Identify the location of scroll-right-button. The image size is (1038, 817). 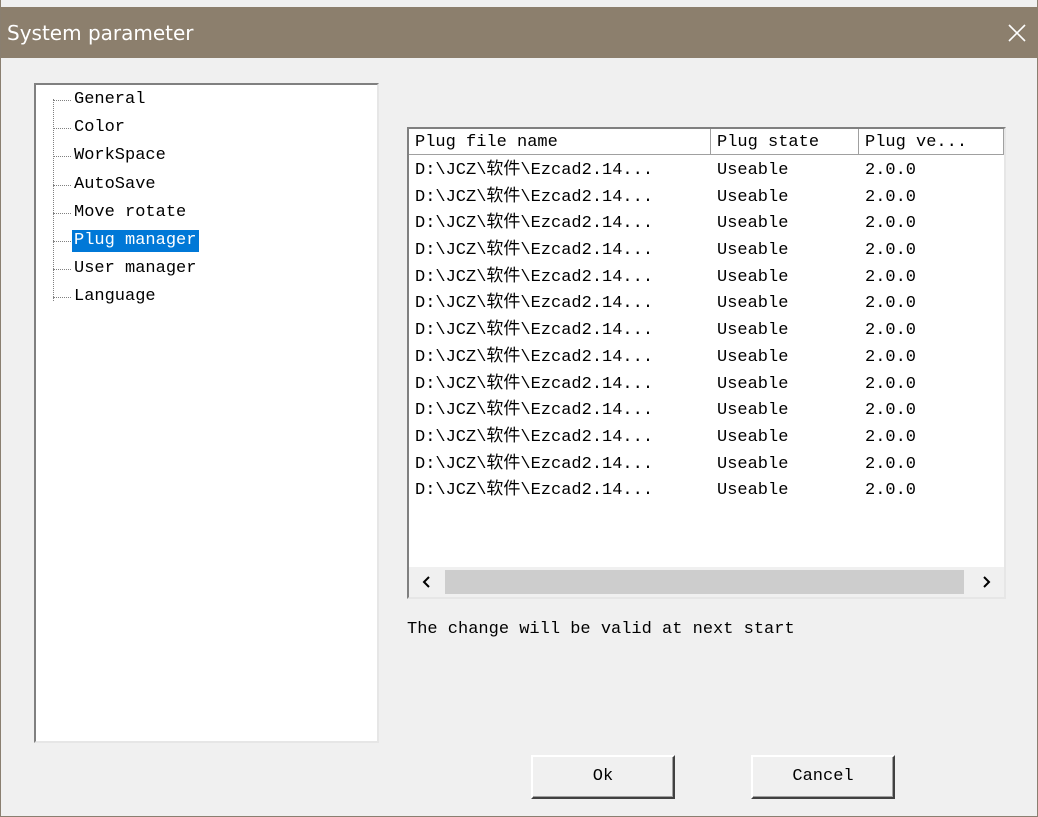
(987, 582).